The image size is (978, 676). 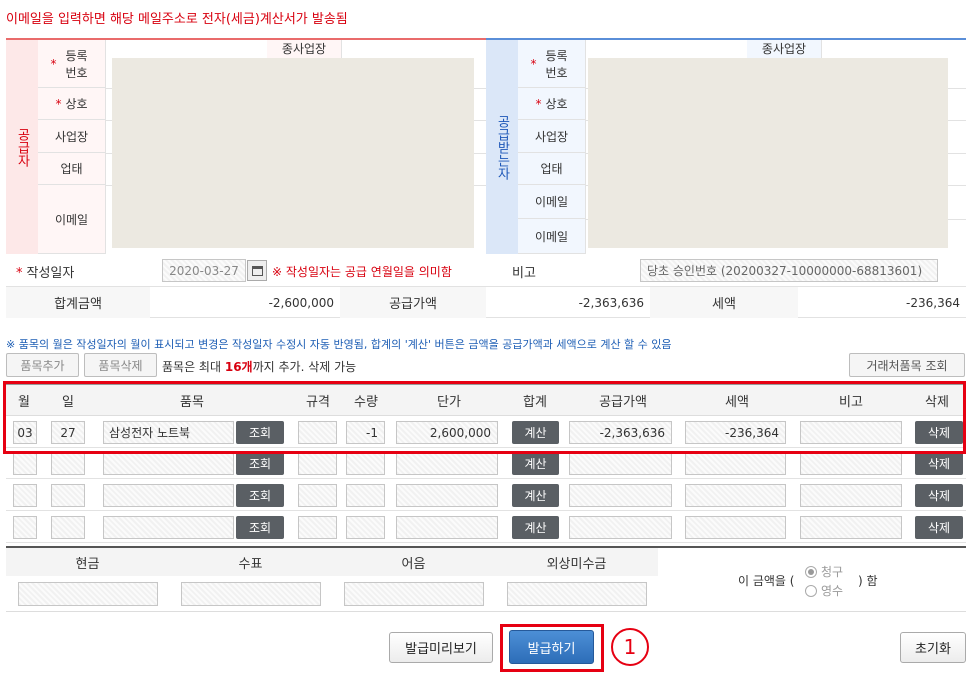 I want to click on tax-value: -236,364, so click(x=933, y=302).